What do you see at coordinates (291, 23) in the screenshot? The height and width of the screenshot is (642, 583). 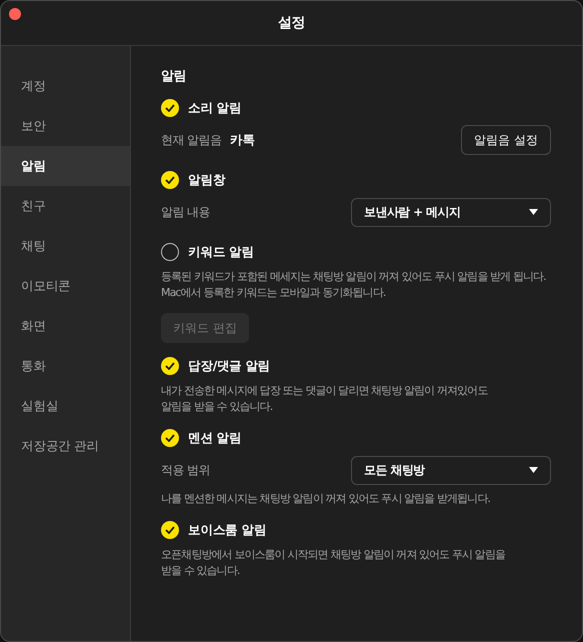 I see `window-title: 설정` at bounding box center [291, 23].